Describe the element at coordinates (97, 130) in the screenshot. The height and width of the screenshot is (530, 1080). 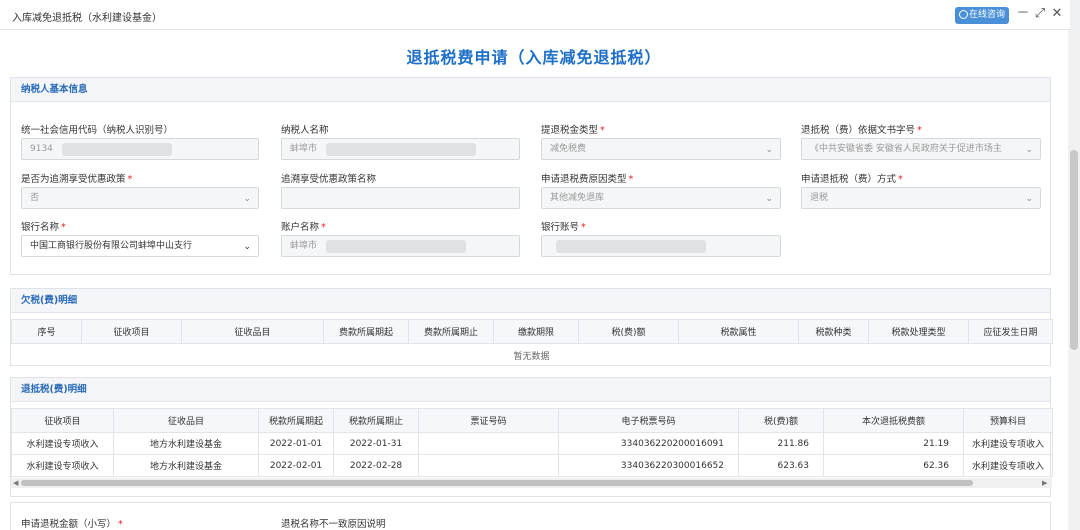
I see `credit-code-label: 统一社会信用代码（纳税人识别号）` at that location.